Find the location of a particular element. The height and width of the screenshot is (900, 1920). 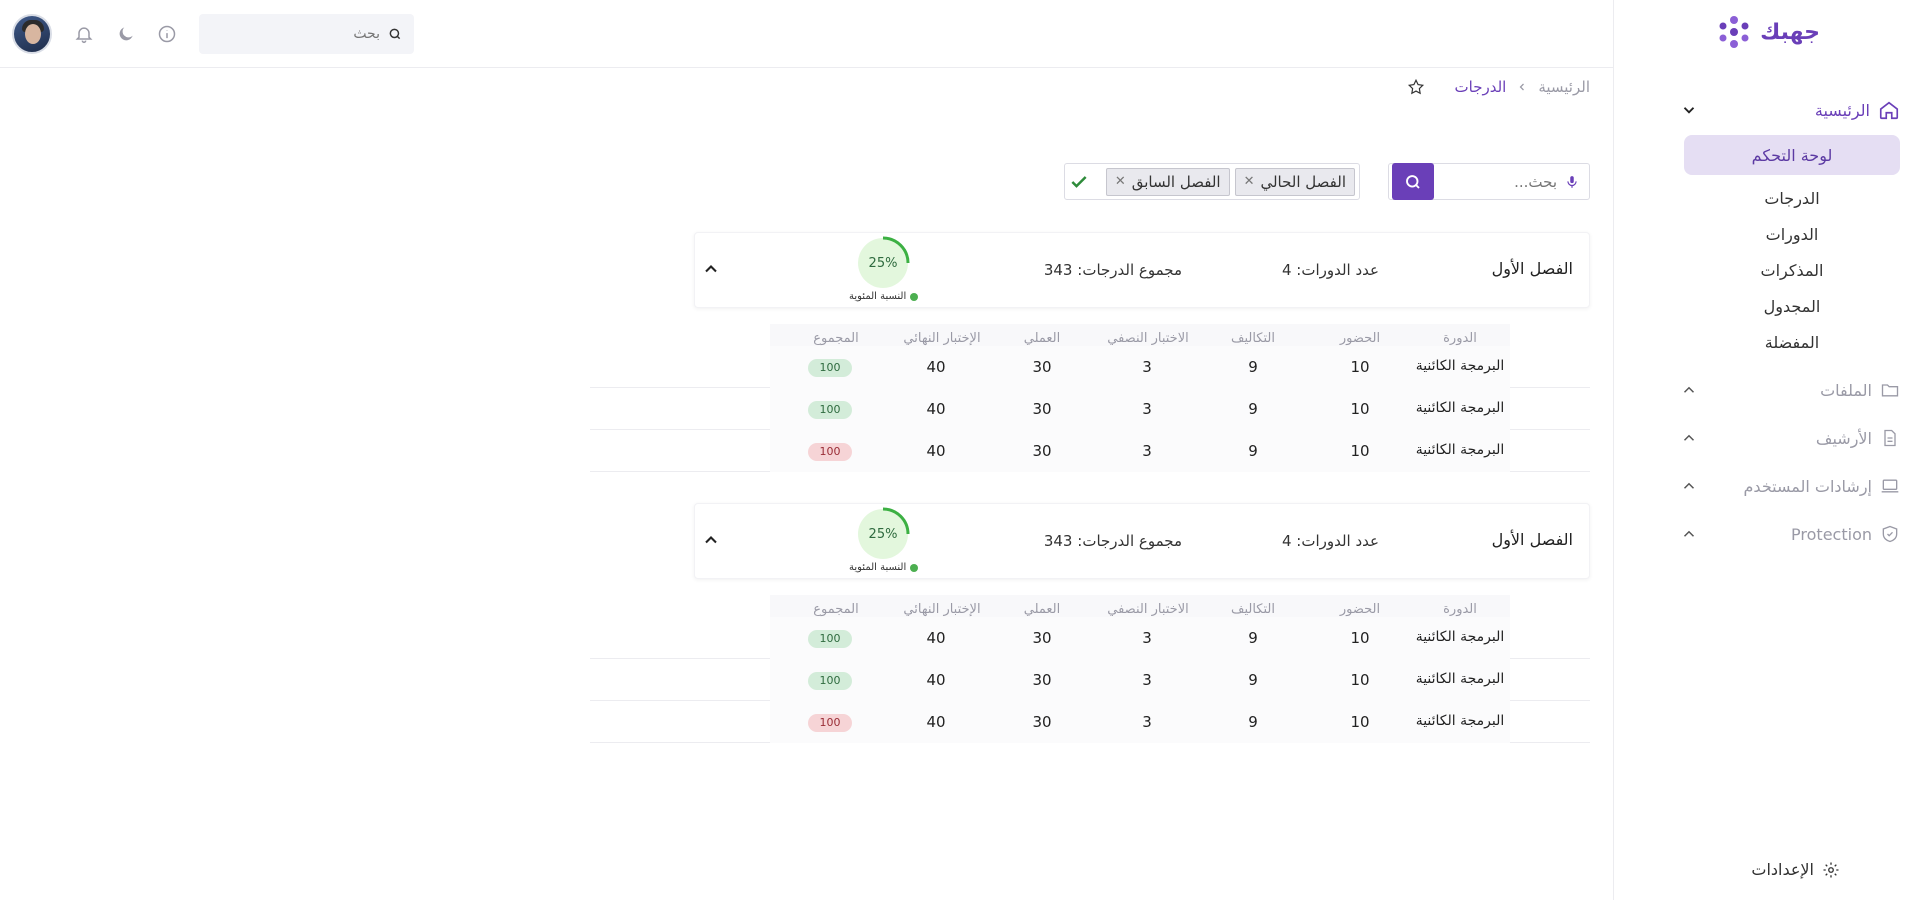

search-input is located at coordinates (305, 34).